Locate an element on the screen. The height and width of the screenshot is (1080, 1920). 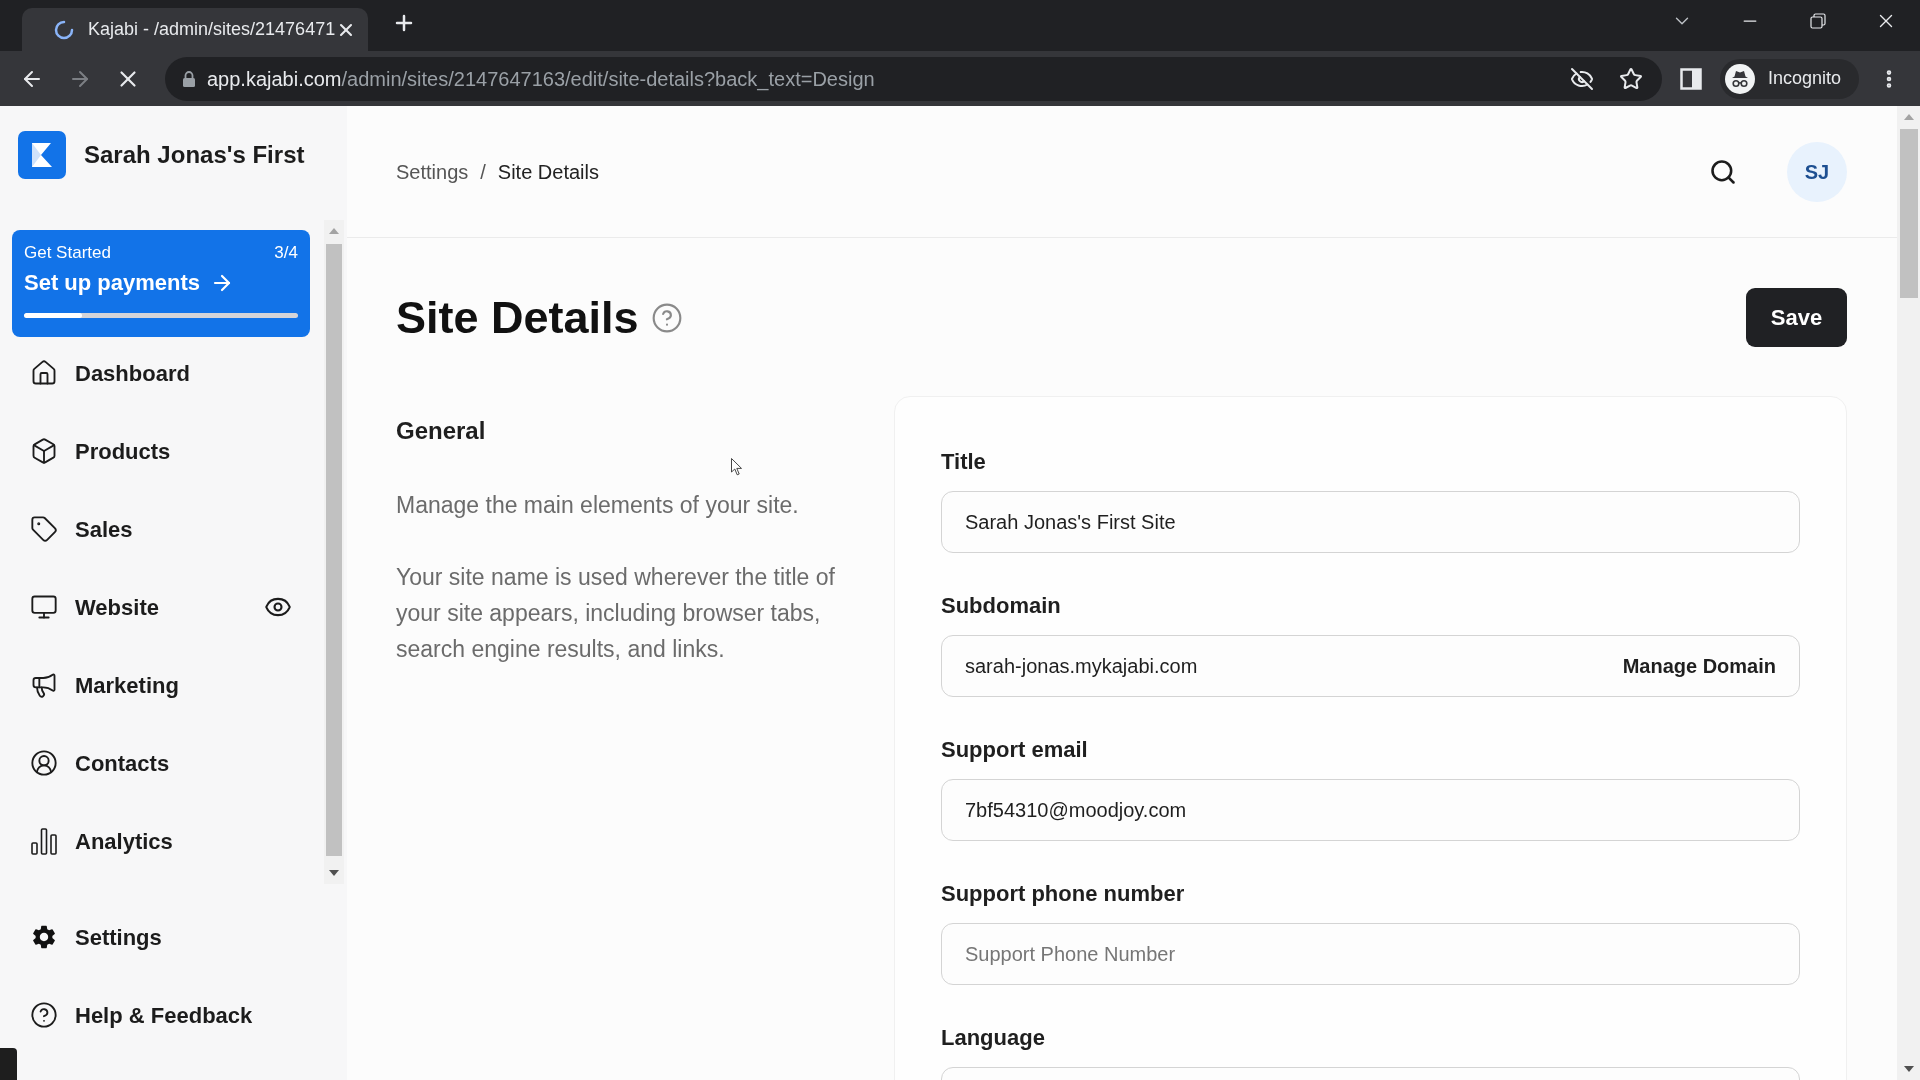
lock-icon is located at coordinates (189, 78).